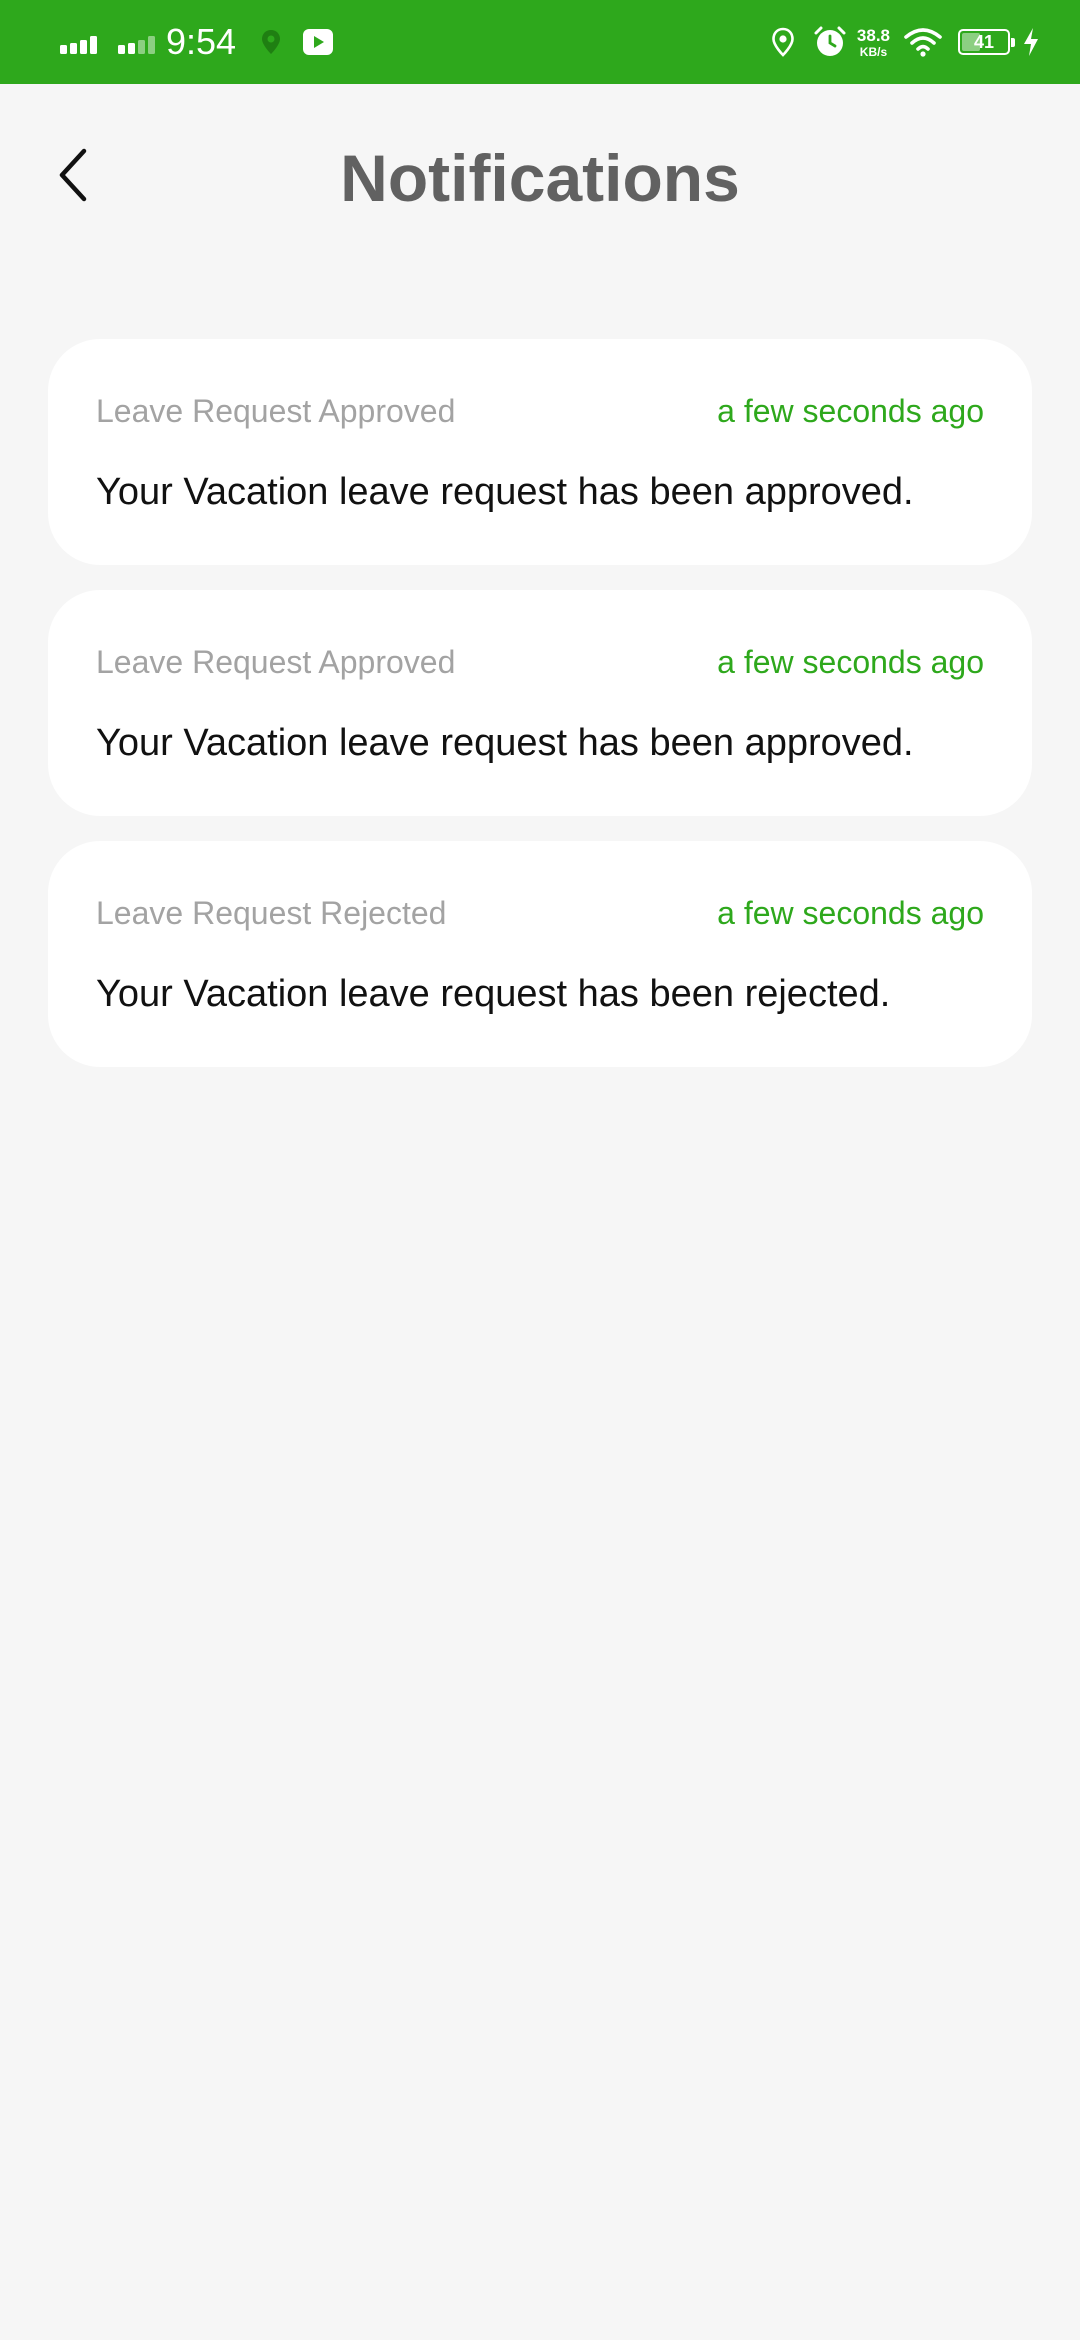 This screenshot has width=1080, height=2340. I want to click on network-speed-value: 38.8, so click(873, 35).